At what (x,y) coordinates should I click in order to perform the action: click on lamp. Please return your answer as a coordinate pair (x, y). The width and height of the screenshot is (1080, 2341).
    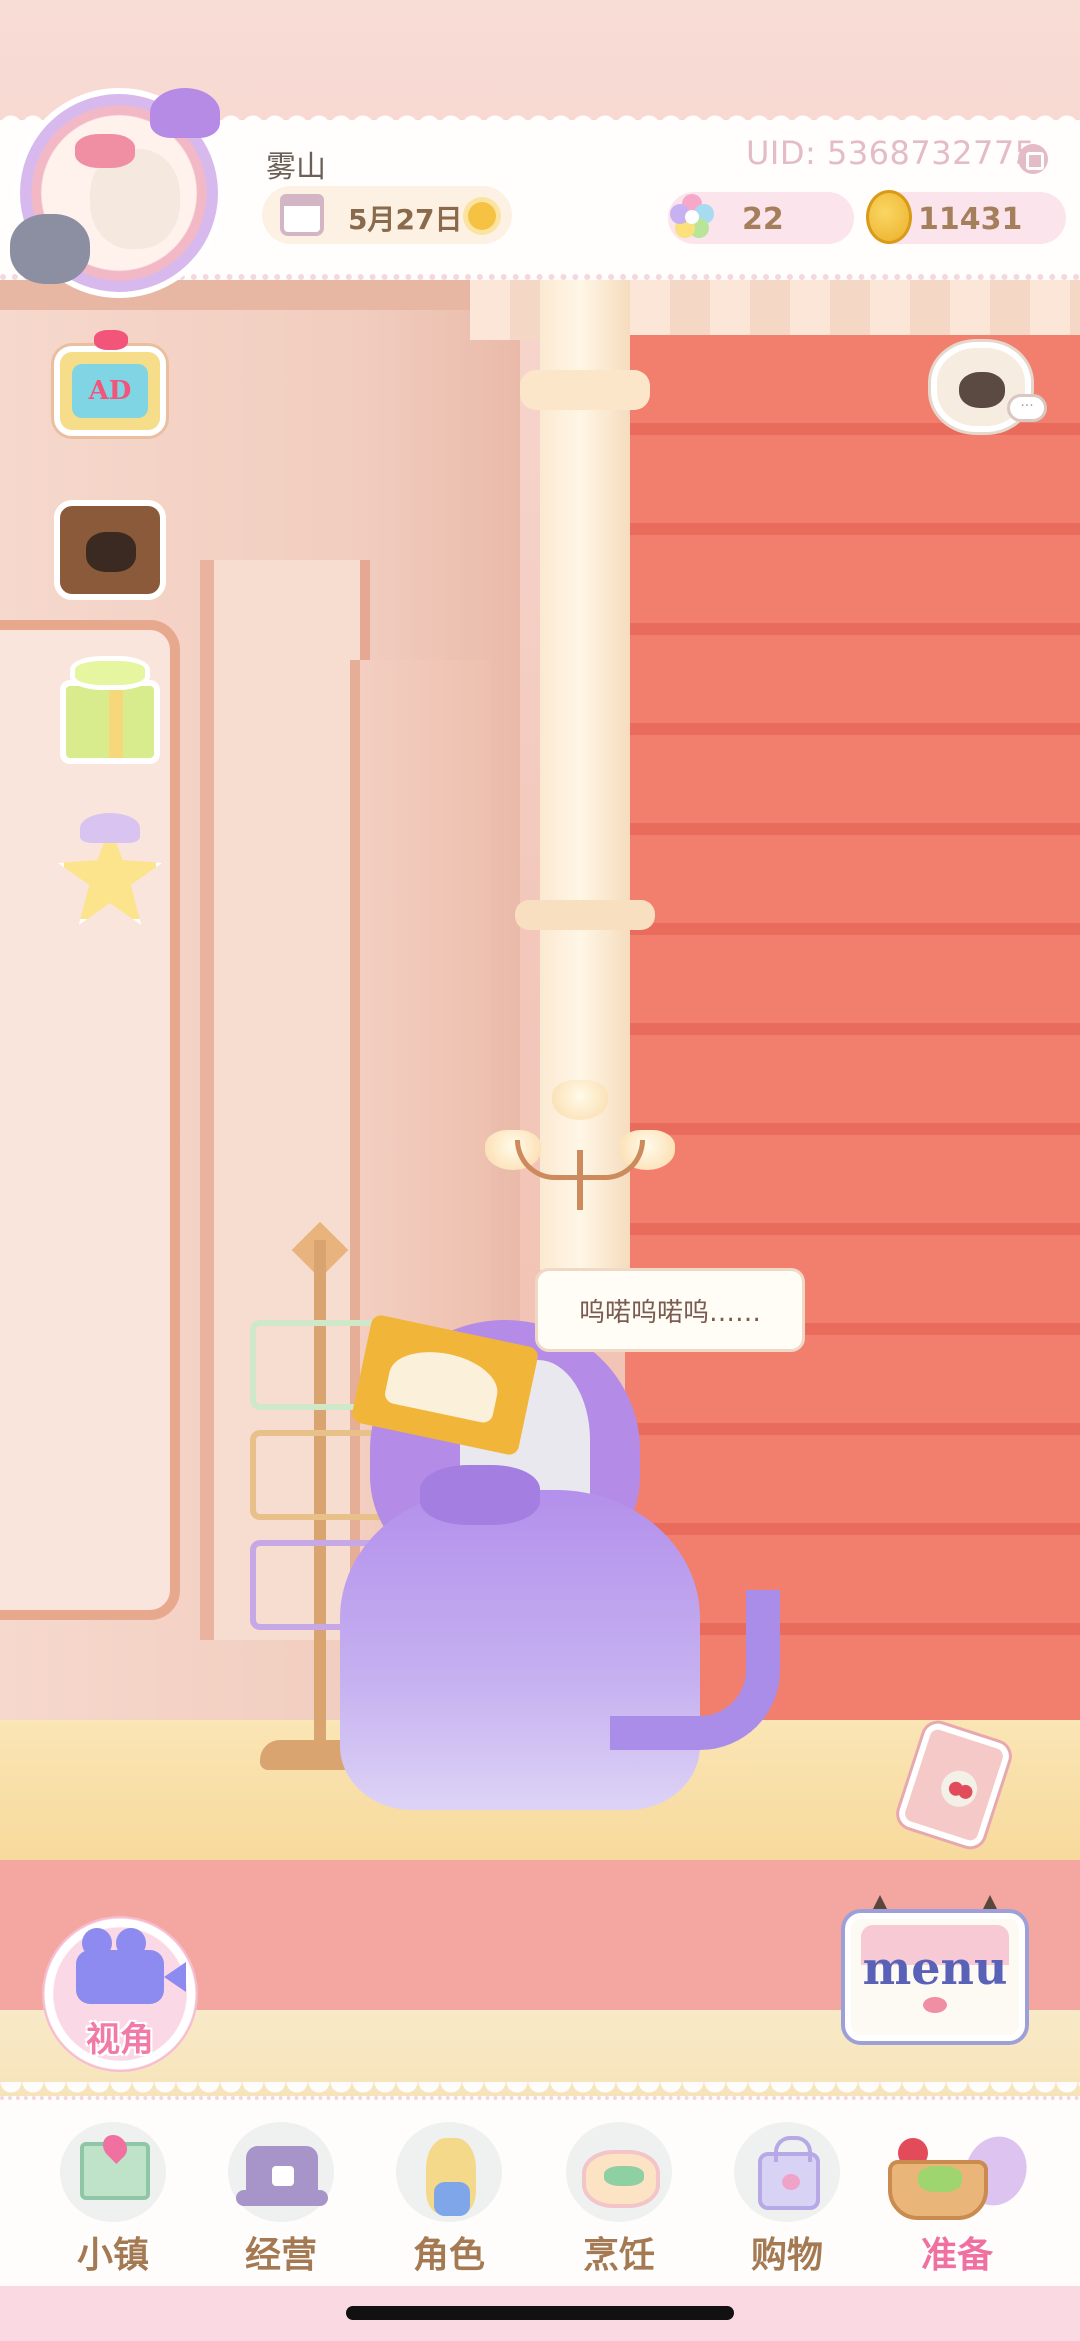
    Looking at the image, I should click on (580, 1100).